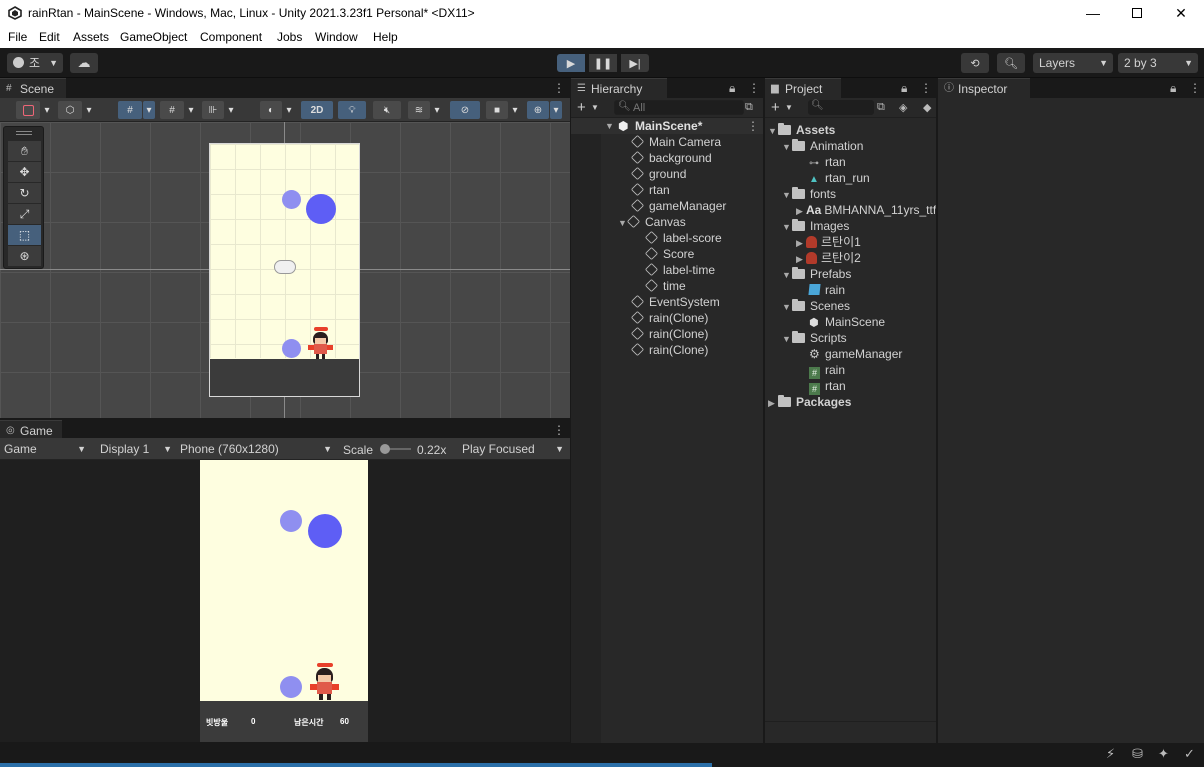  I want to click on effects-button: ≋, so click(419, 110).